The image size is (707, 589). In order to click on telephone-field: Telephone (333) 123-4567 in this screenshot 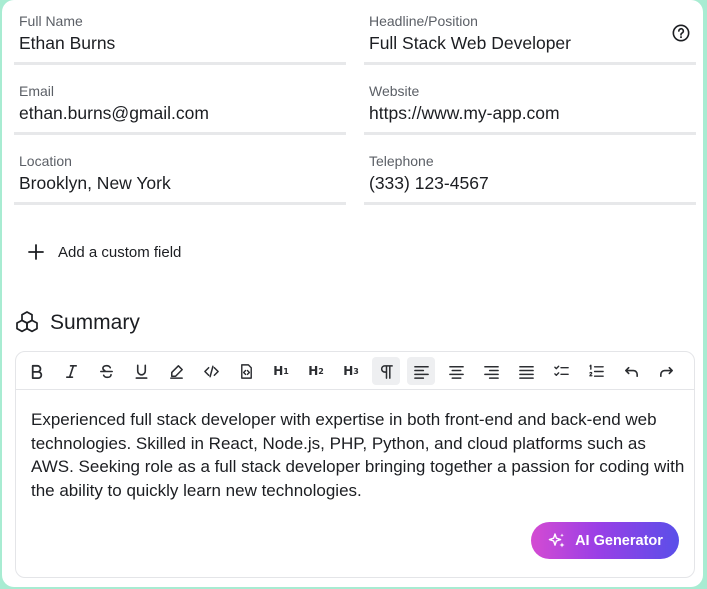, I will do `click(530, 172)`.